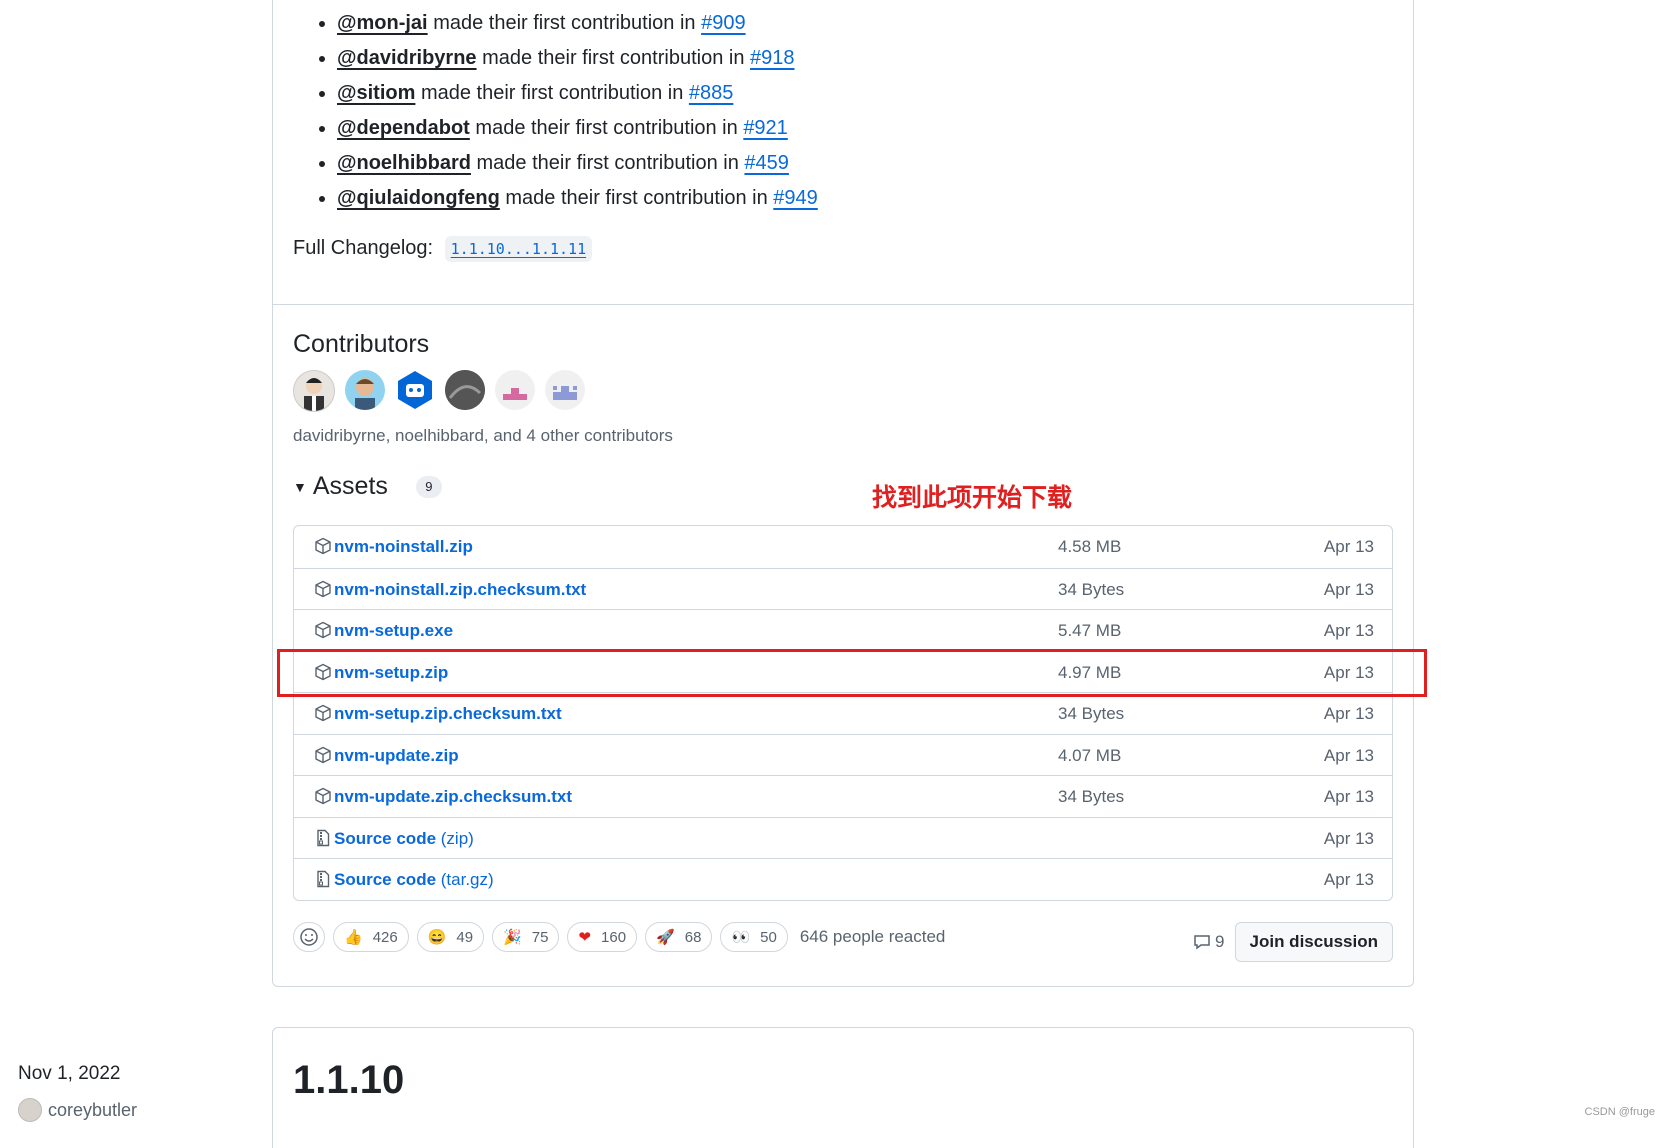 This screenshot has width=1665, height=1148. I want to click on asset-name: nvm-update.zip, so click(396, 755).